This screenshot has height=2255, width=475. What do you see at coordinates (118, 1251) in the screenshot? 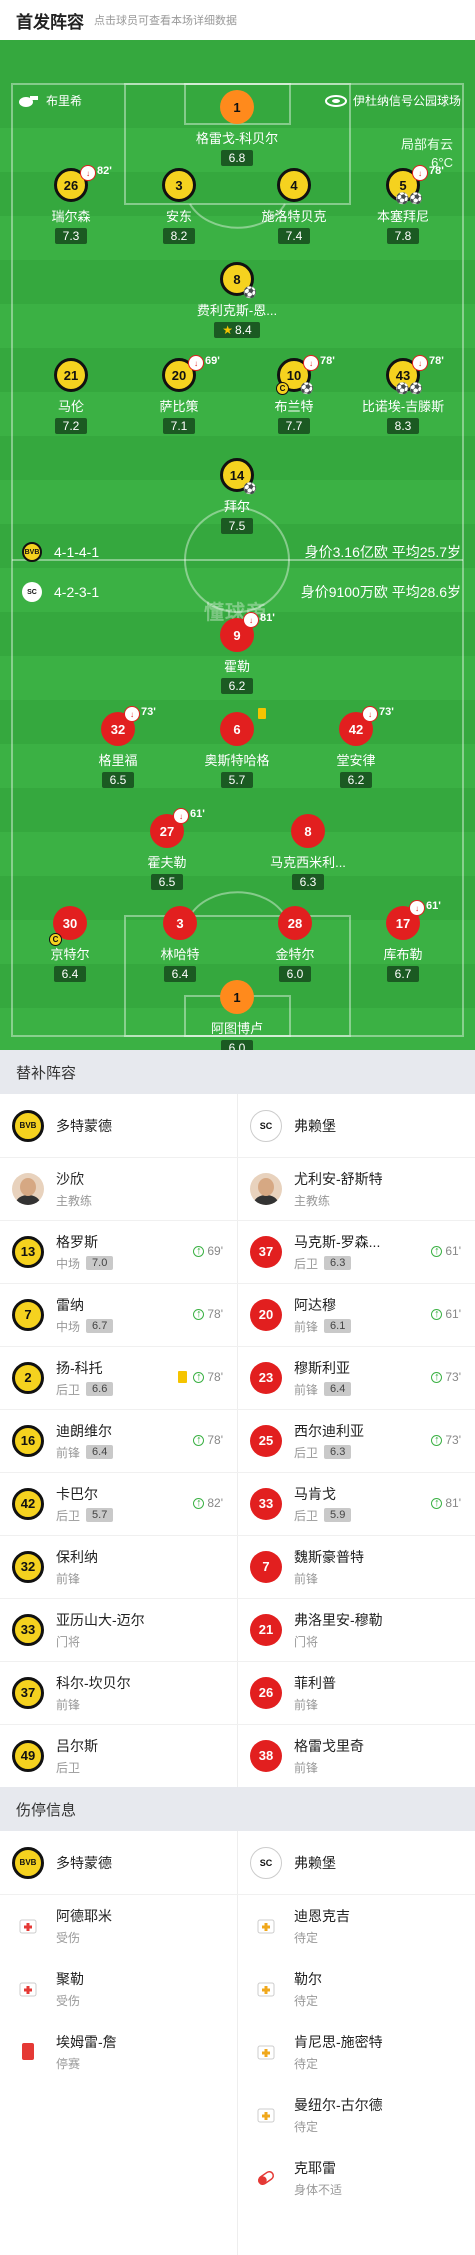
I see `sub-player-row: 13 格罗斯 中场 7.0 ↑ 69'` at bounding box center [118, 1251].